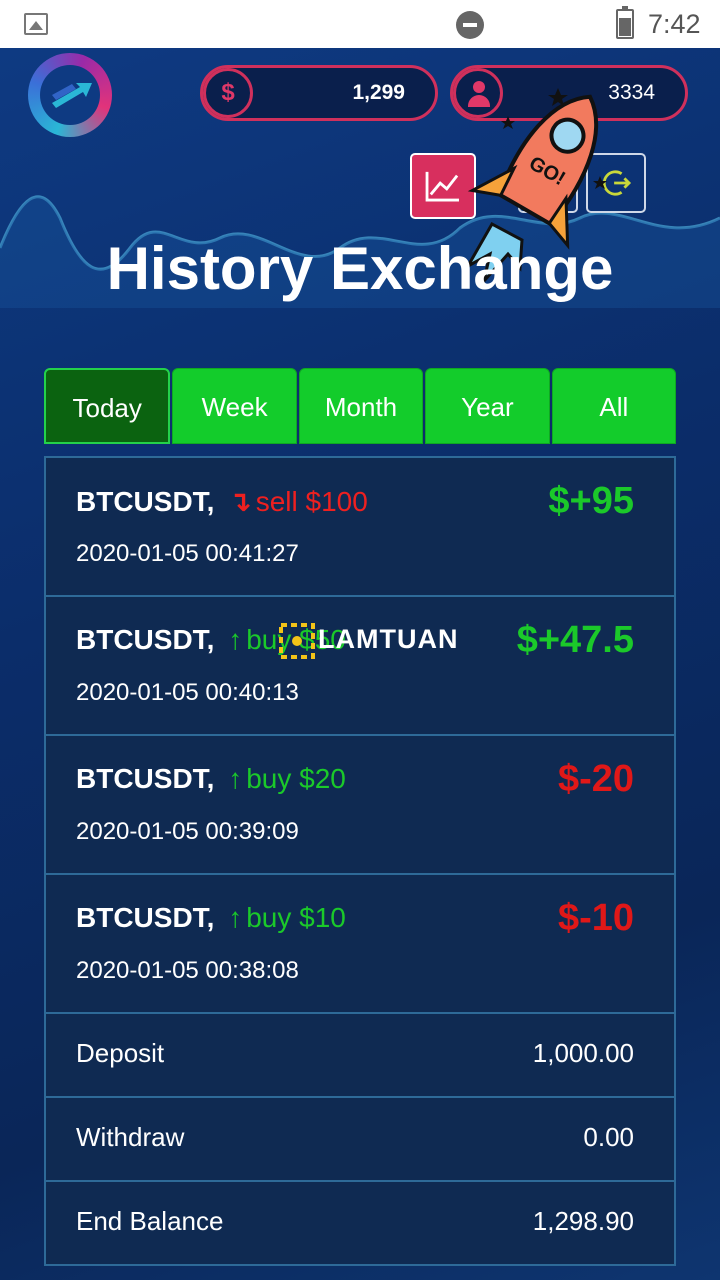  I want to click on do-not-disturb-icon, so click(470, 25).